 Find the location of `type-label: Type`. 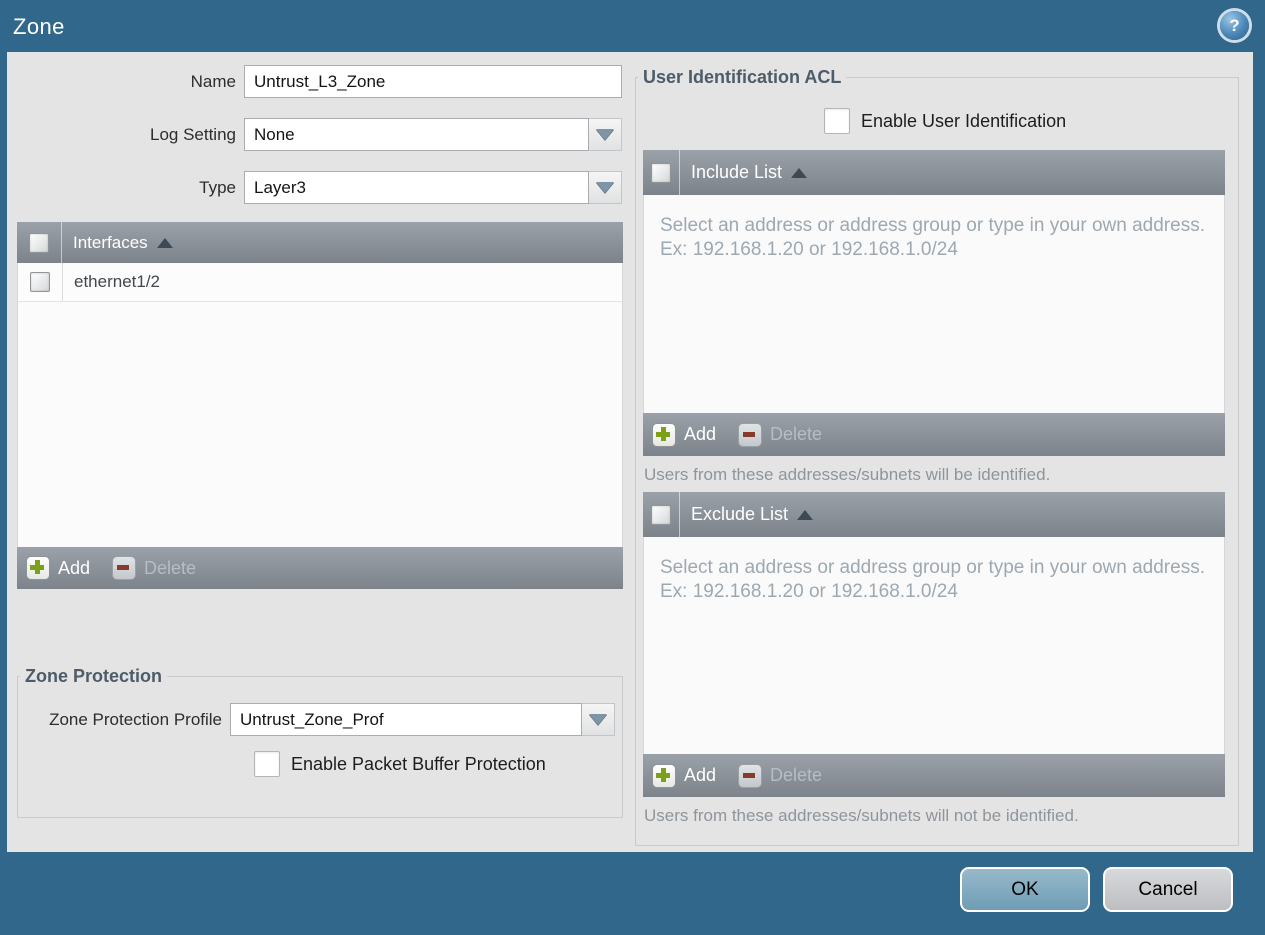

type-label: Type is located at coordinates (217, 187).